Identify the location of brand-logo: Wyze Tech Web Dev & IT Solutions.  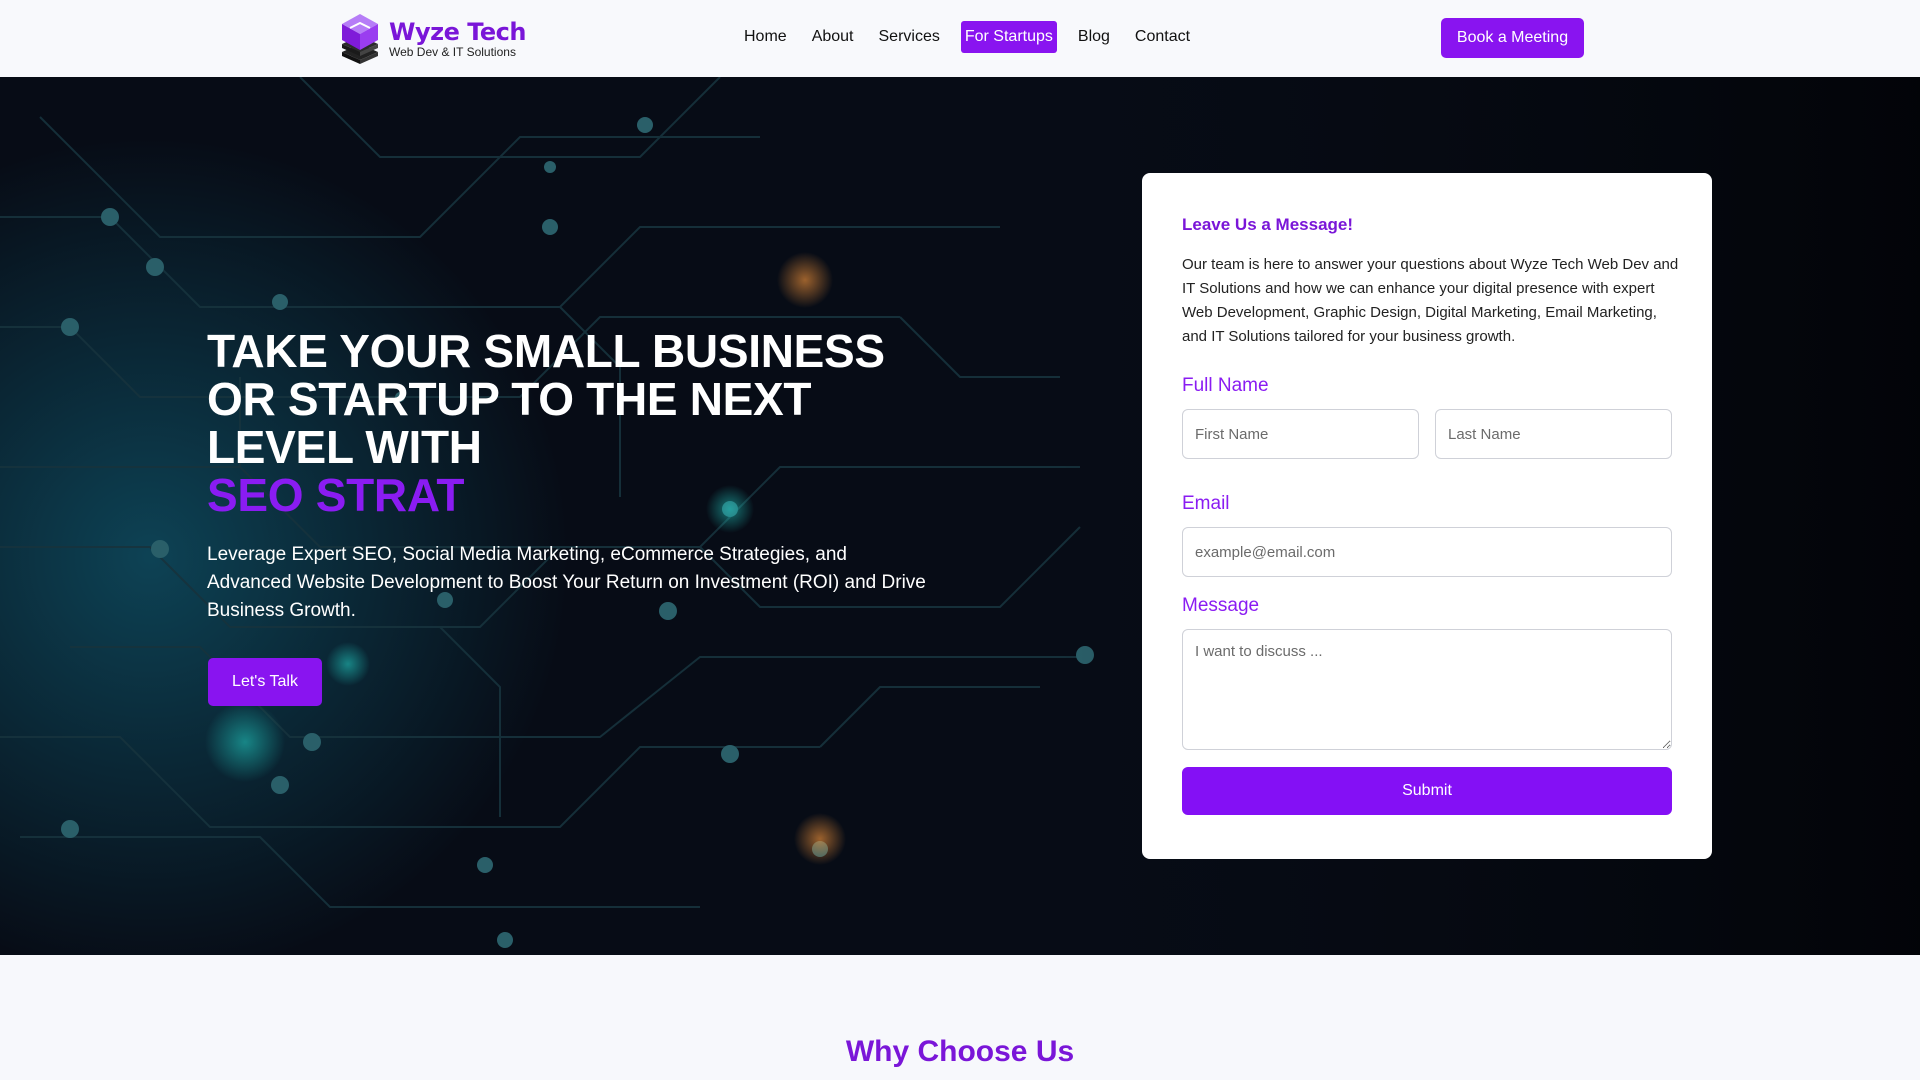
(430, 38).